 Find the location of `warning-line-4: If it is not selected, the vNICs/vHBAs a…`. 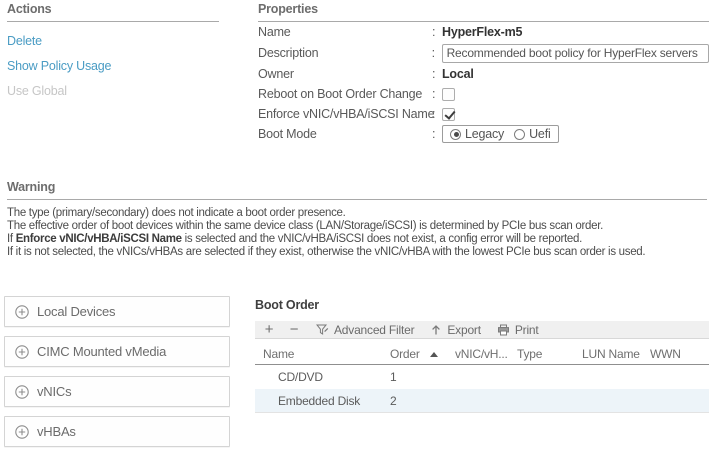

warning-line-4: If it is not selected, the vNICs/vHBAs a… is located at coordinates (326, 252).